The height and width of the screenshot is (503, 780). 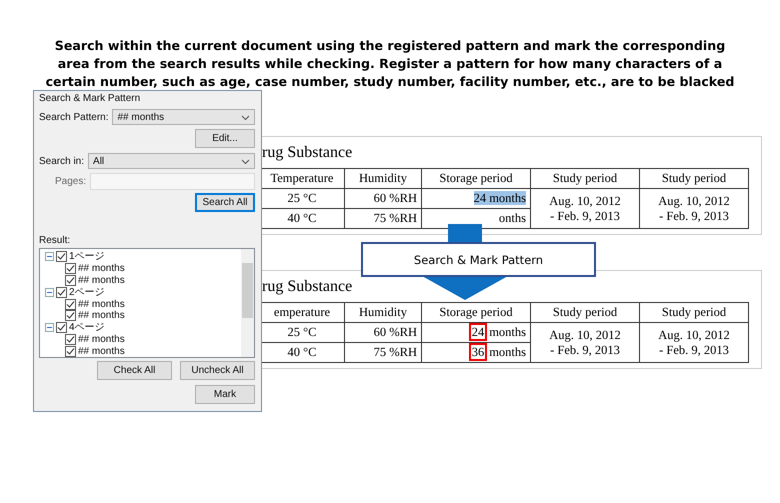 I want to click on heading-line: certain number, such as age, case number, study number, facility number, etc., are to be blacked, so click(x=390, y=82).